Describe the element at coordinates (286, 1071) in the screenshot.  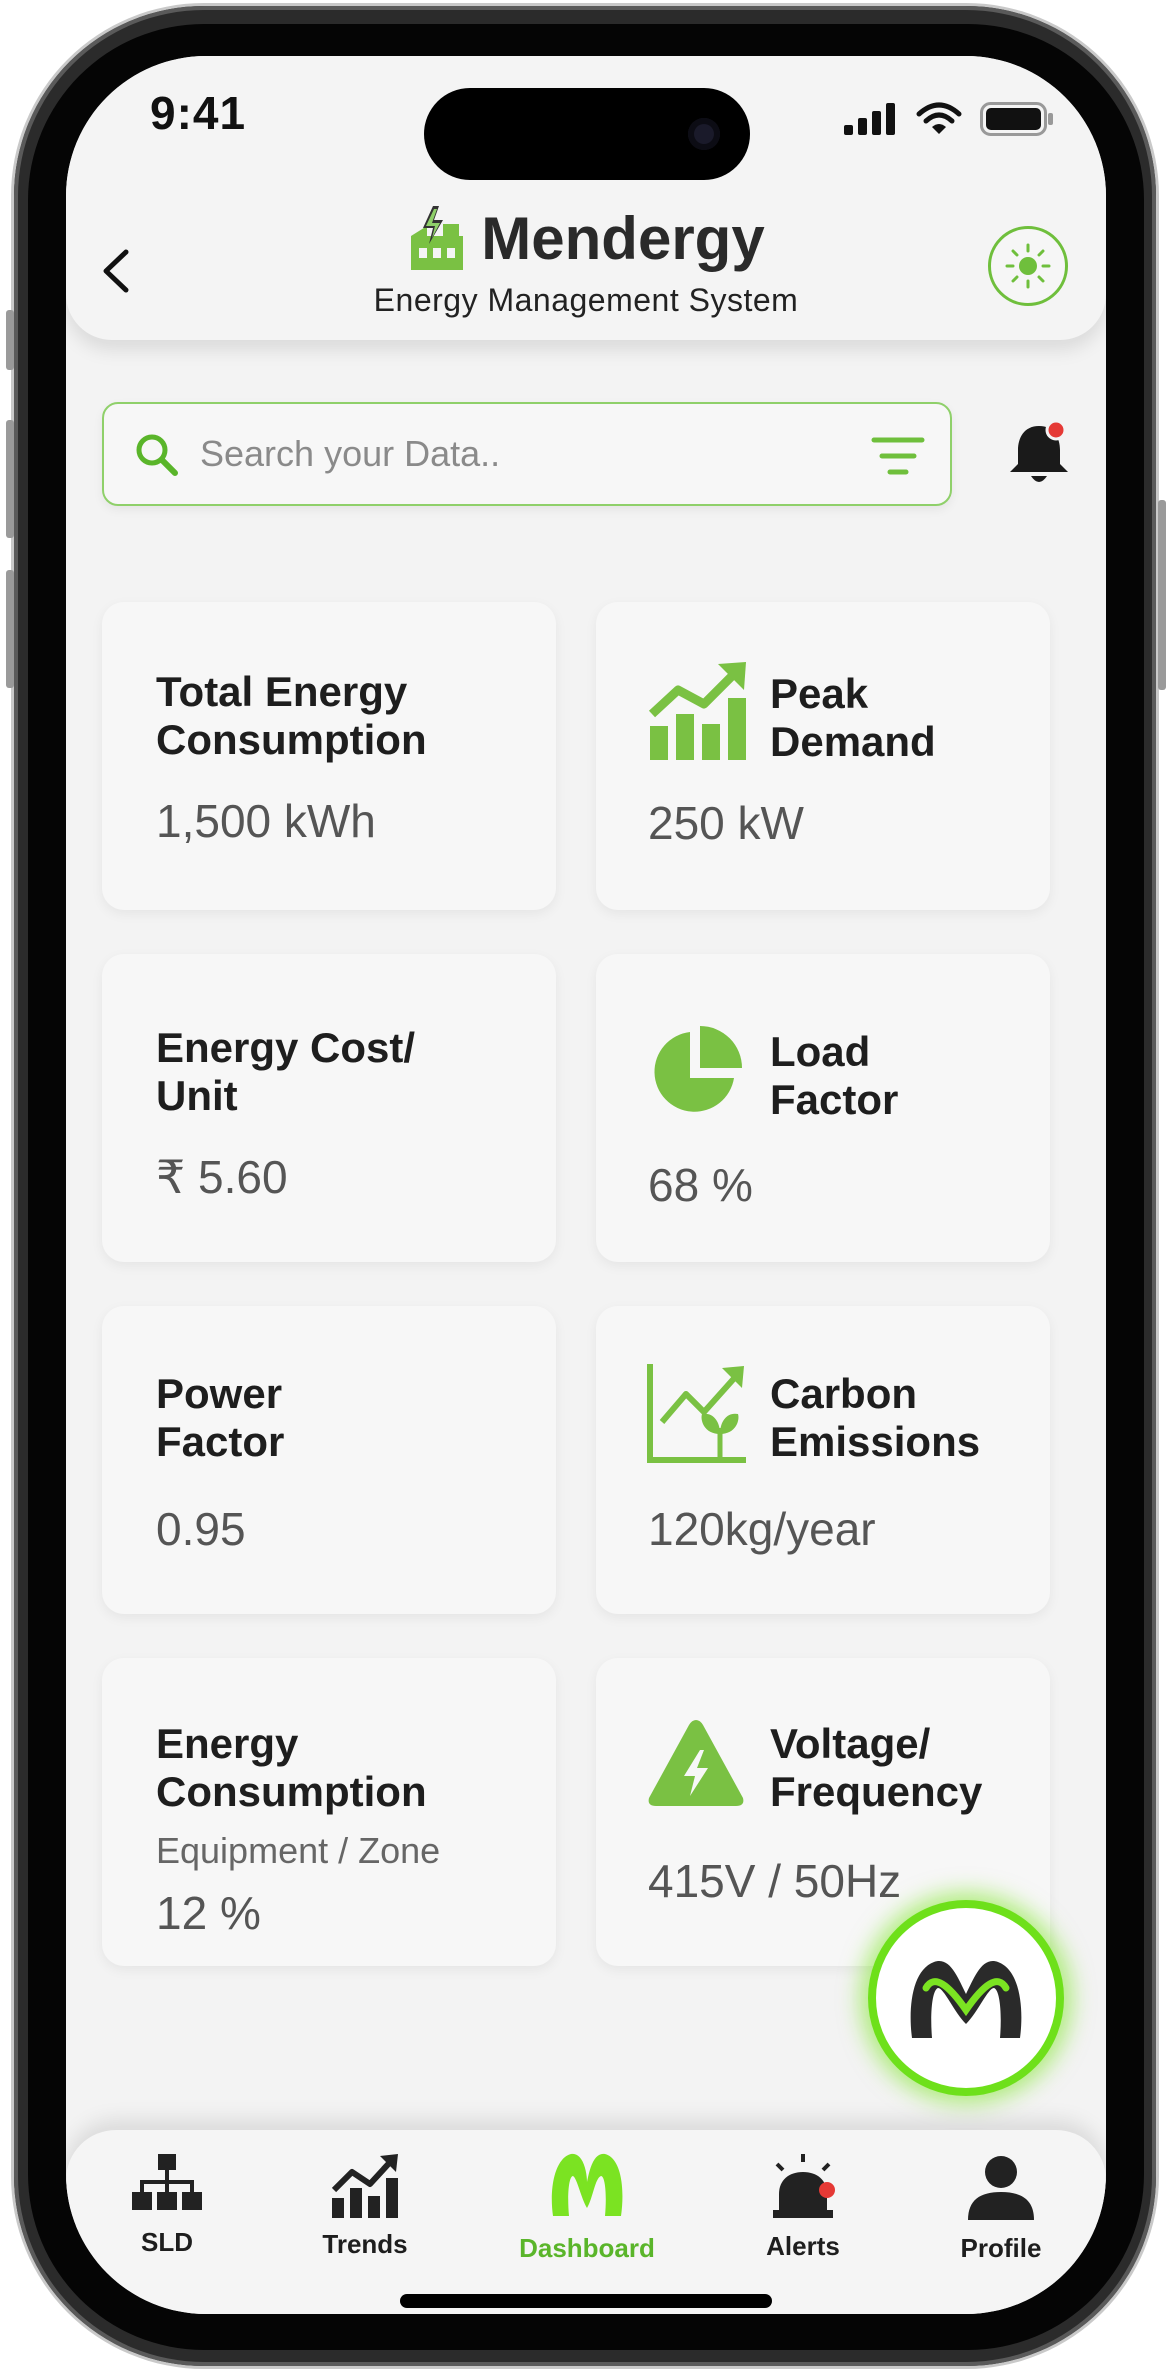
I see `card-title: Energy Cost/Unit` at that location.